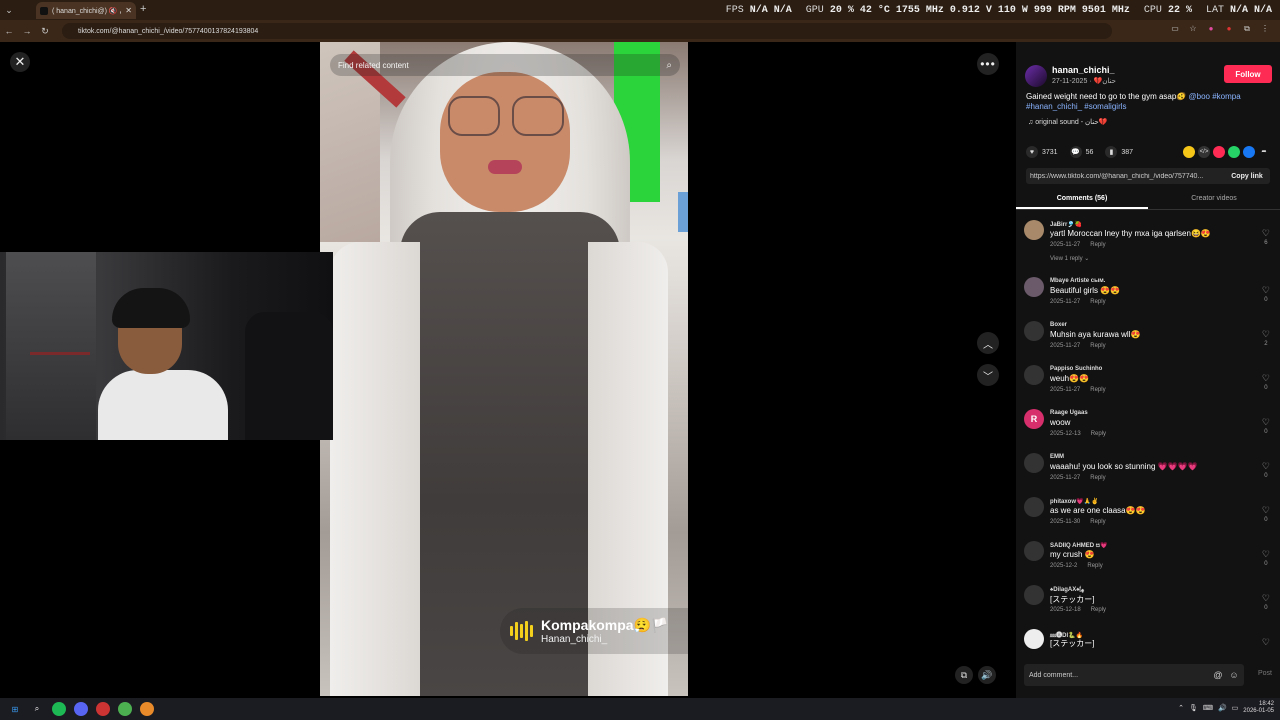 The height and width of the screenshot is (720, 1280). Describe the element at coordinates (1229, 29) in the screenshot. I see `extension-icon-2: ●` at that location.